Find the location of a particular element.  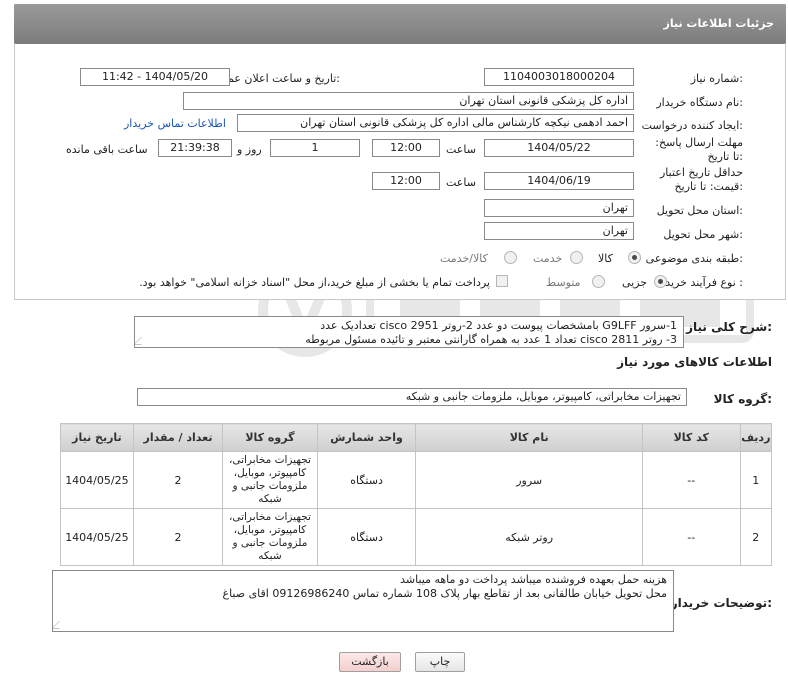

cell-row: 1 is located at coordinates (756, 480).